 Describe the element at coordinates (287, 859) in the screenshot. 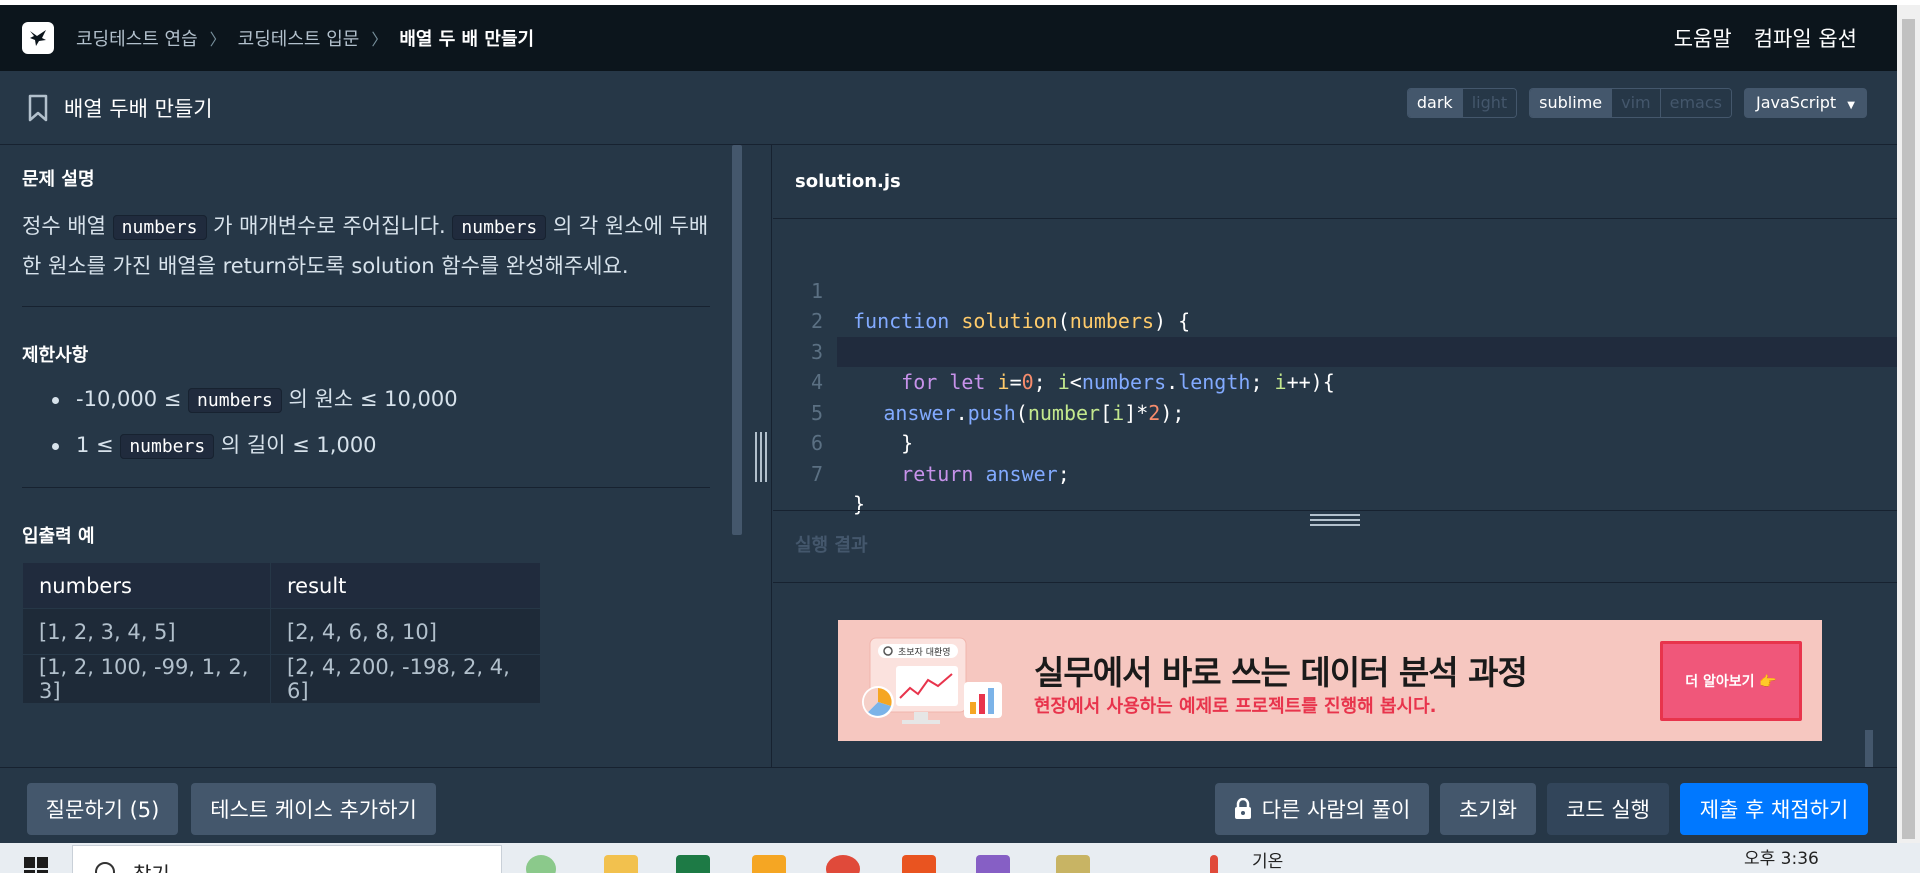

I see `taskbar-search-input: 찾기` at that location.